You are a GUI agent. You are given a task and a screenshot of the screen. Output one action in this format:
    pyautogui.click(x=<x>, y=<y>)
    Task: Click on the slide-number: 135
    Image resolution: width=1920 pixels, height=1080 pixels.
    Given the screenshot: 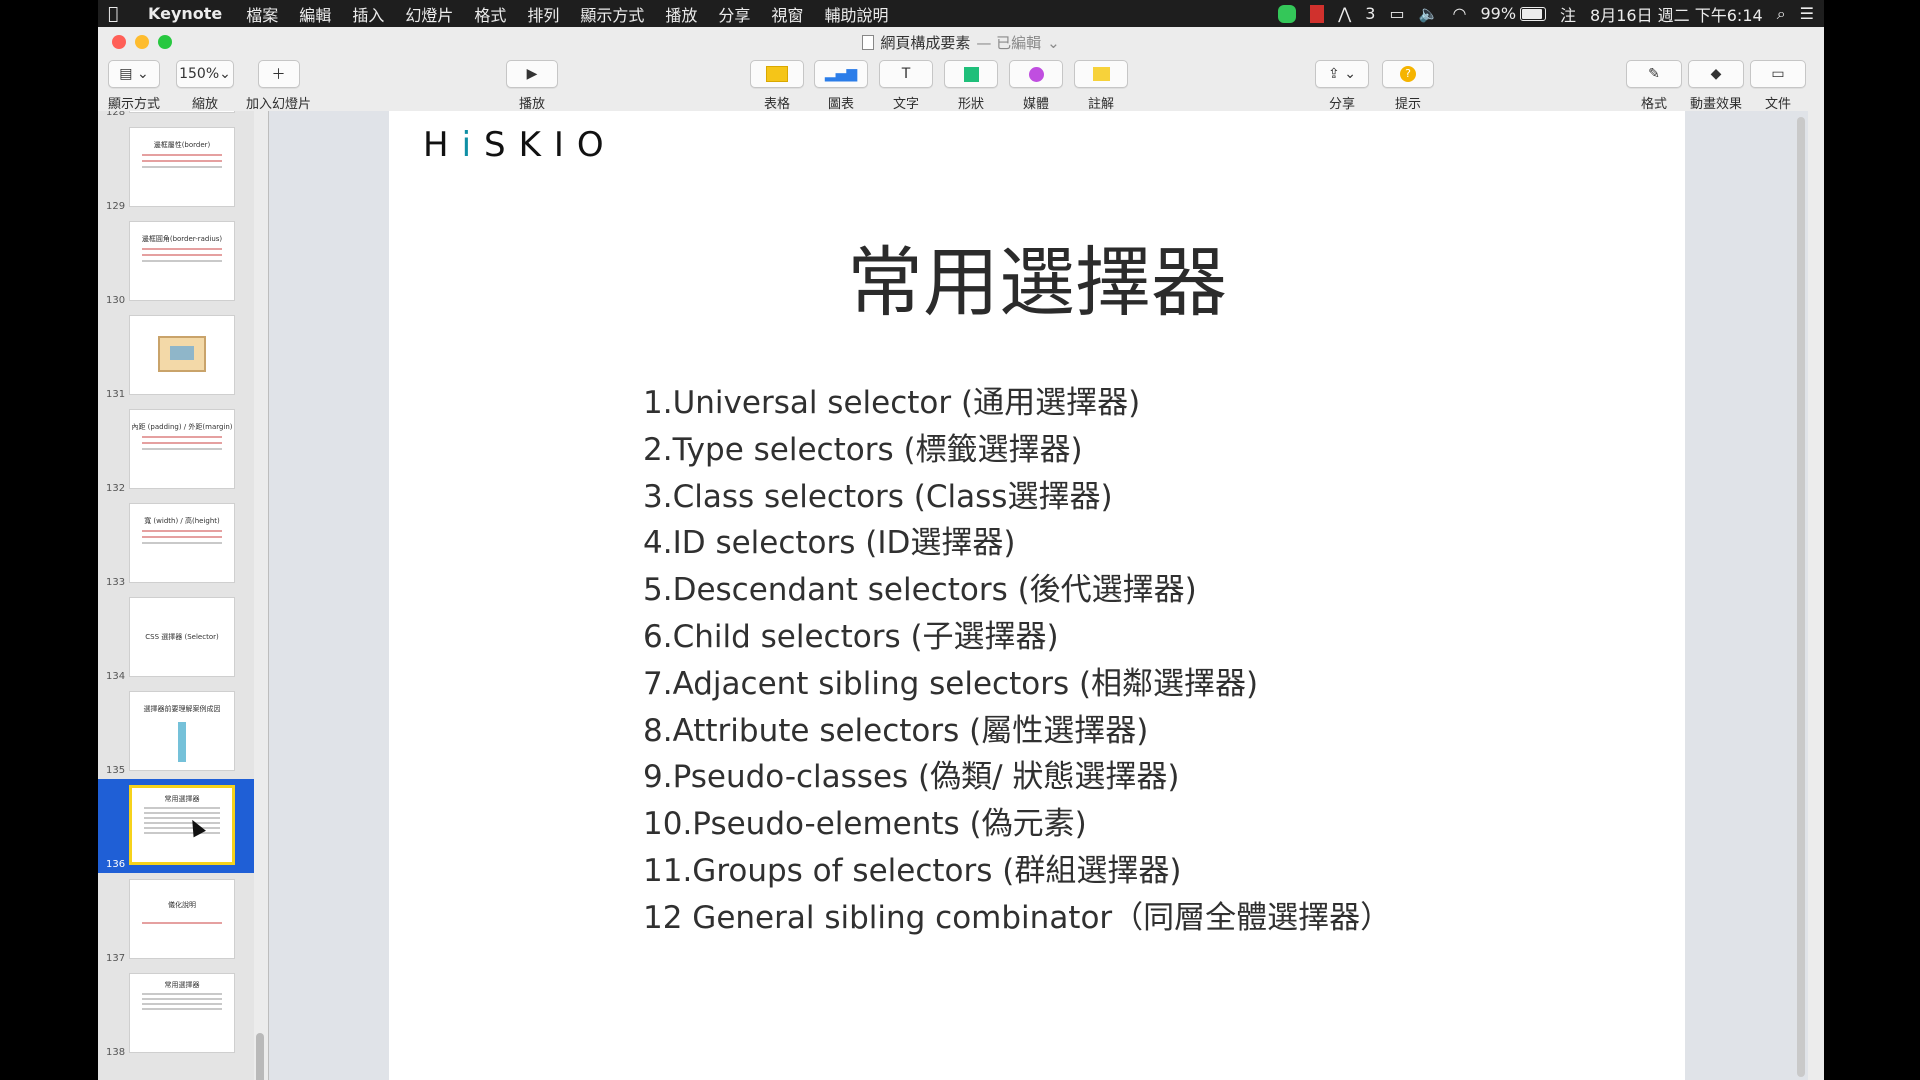 What is the action you would take?
    pyautogui.click(x=116, y=770)
    